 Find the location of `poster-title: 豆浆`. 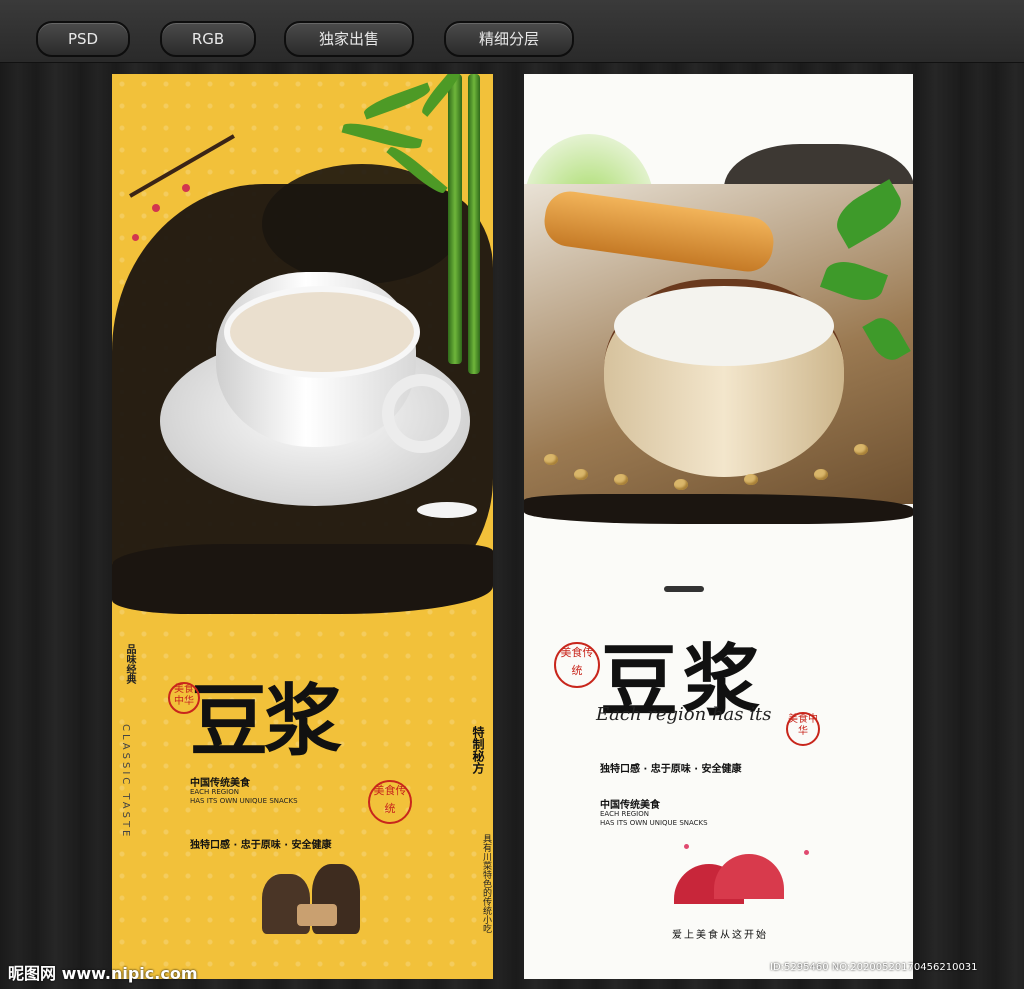

poster-title: 豆浆 is located at coordinates (266, 722).